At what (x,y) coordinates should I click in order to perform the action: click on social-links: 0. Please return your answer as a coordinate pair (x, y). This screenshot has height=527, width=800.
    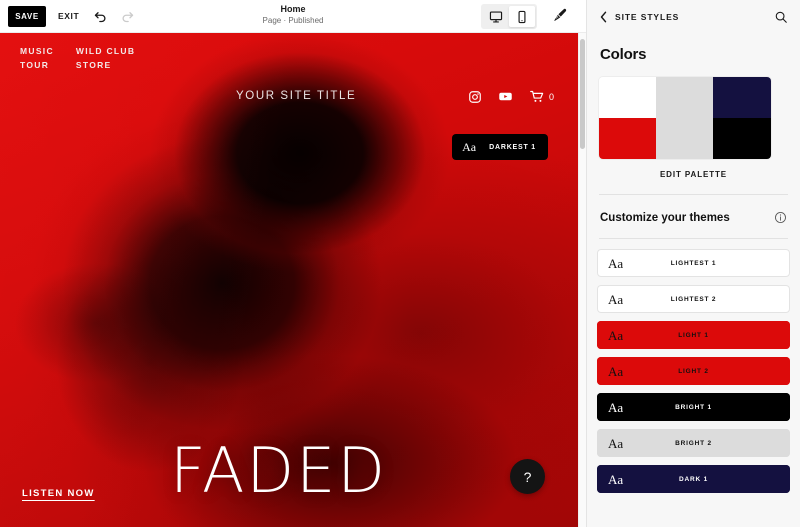
    Looking at the image, I should click on (511, 96).